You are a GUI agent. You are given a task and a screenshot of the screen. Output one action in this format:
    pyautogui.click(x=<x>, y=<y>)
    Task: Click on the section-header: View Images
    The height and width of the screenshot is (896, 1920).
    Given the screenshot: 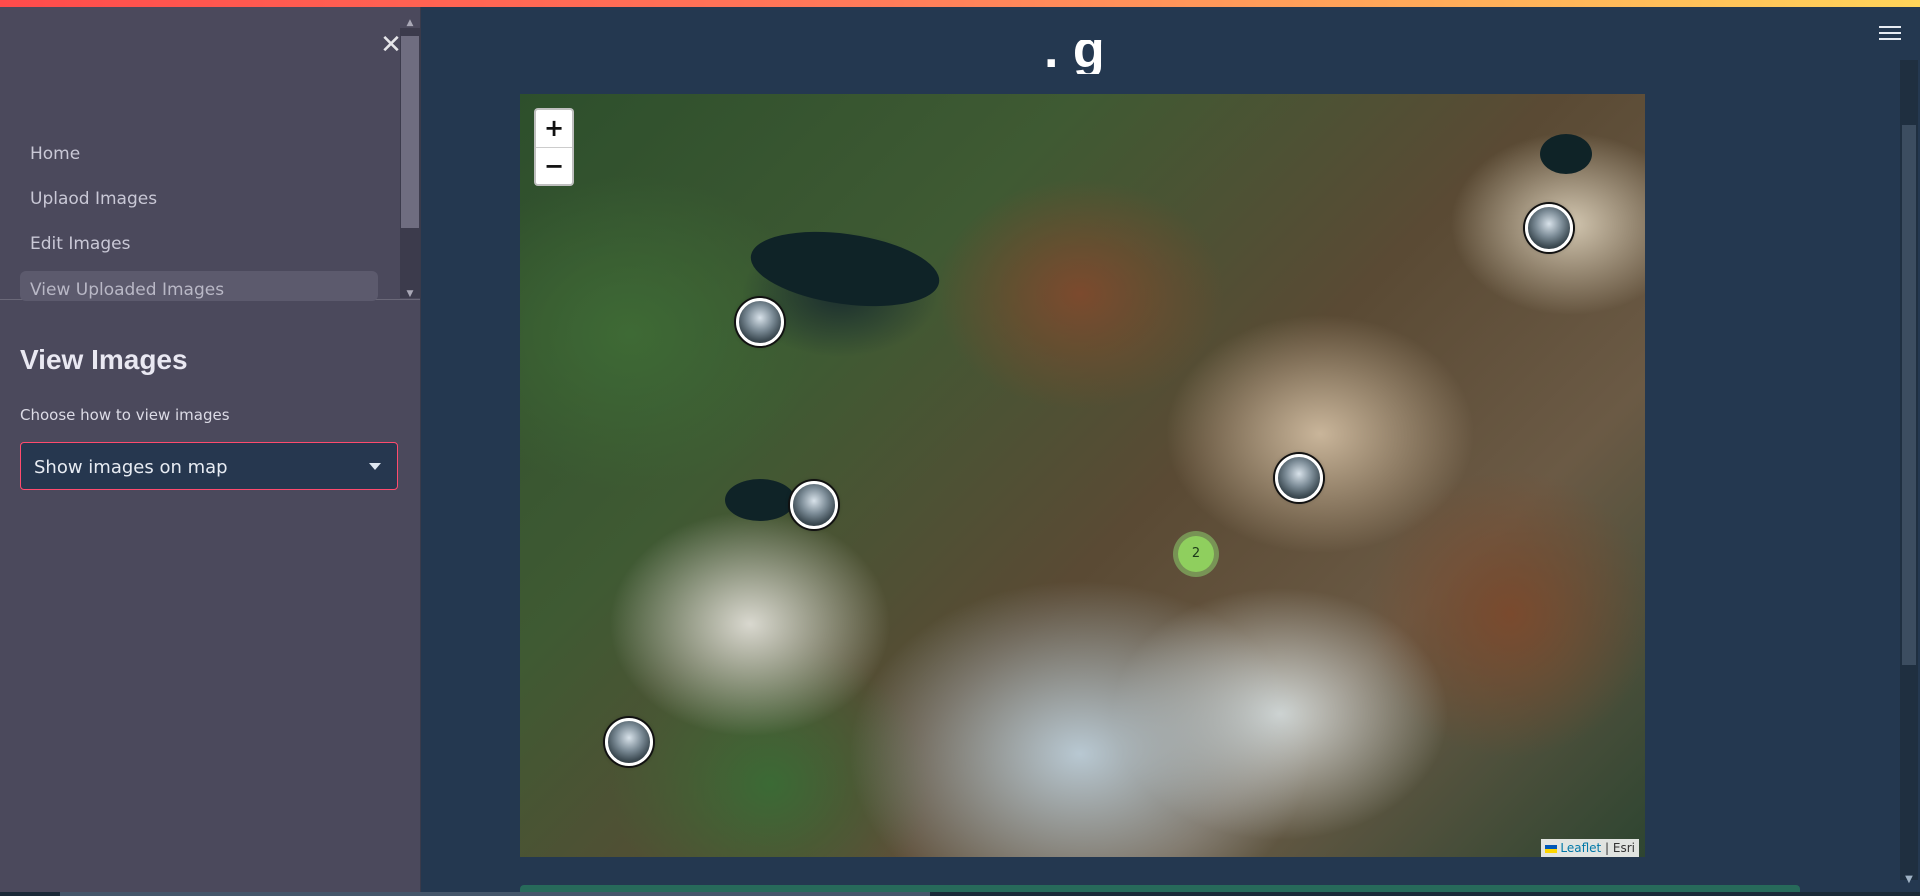 What is the action you would take?
    pyautogui.click(x=104, y=359)
    